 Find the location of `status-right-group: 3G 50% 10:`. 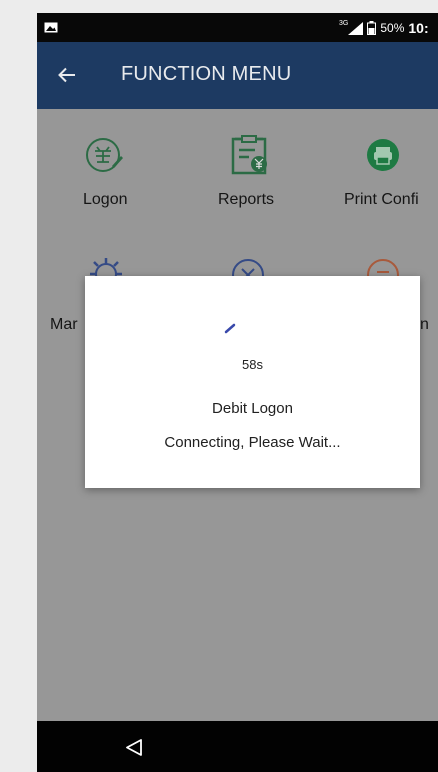

status-right-group: 3G 50% 10: is located at coordinates (386, 28).